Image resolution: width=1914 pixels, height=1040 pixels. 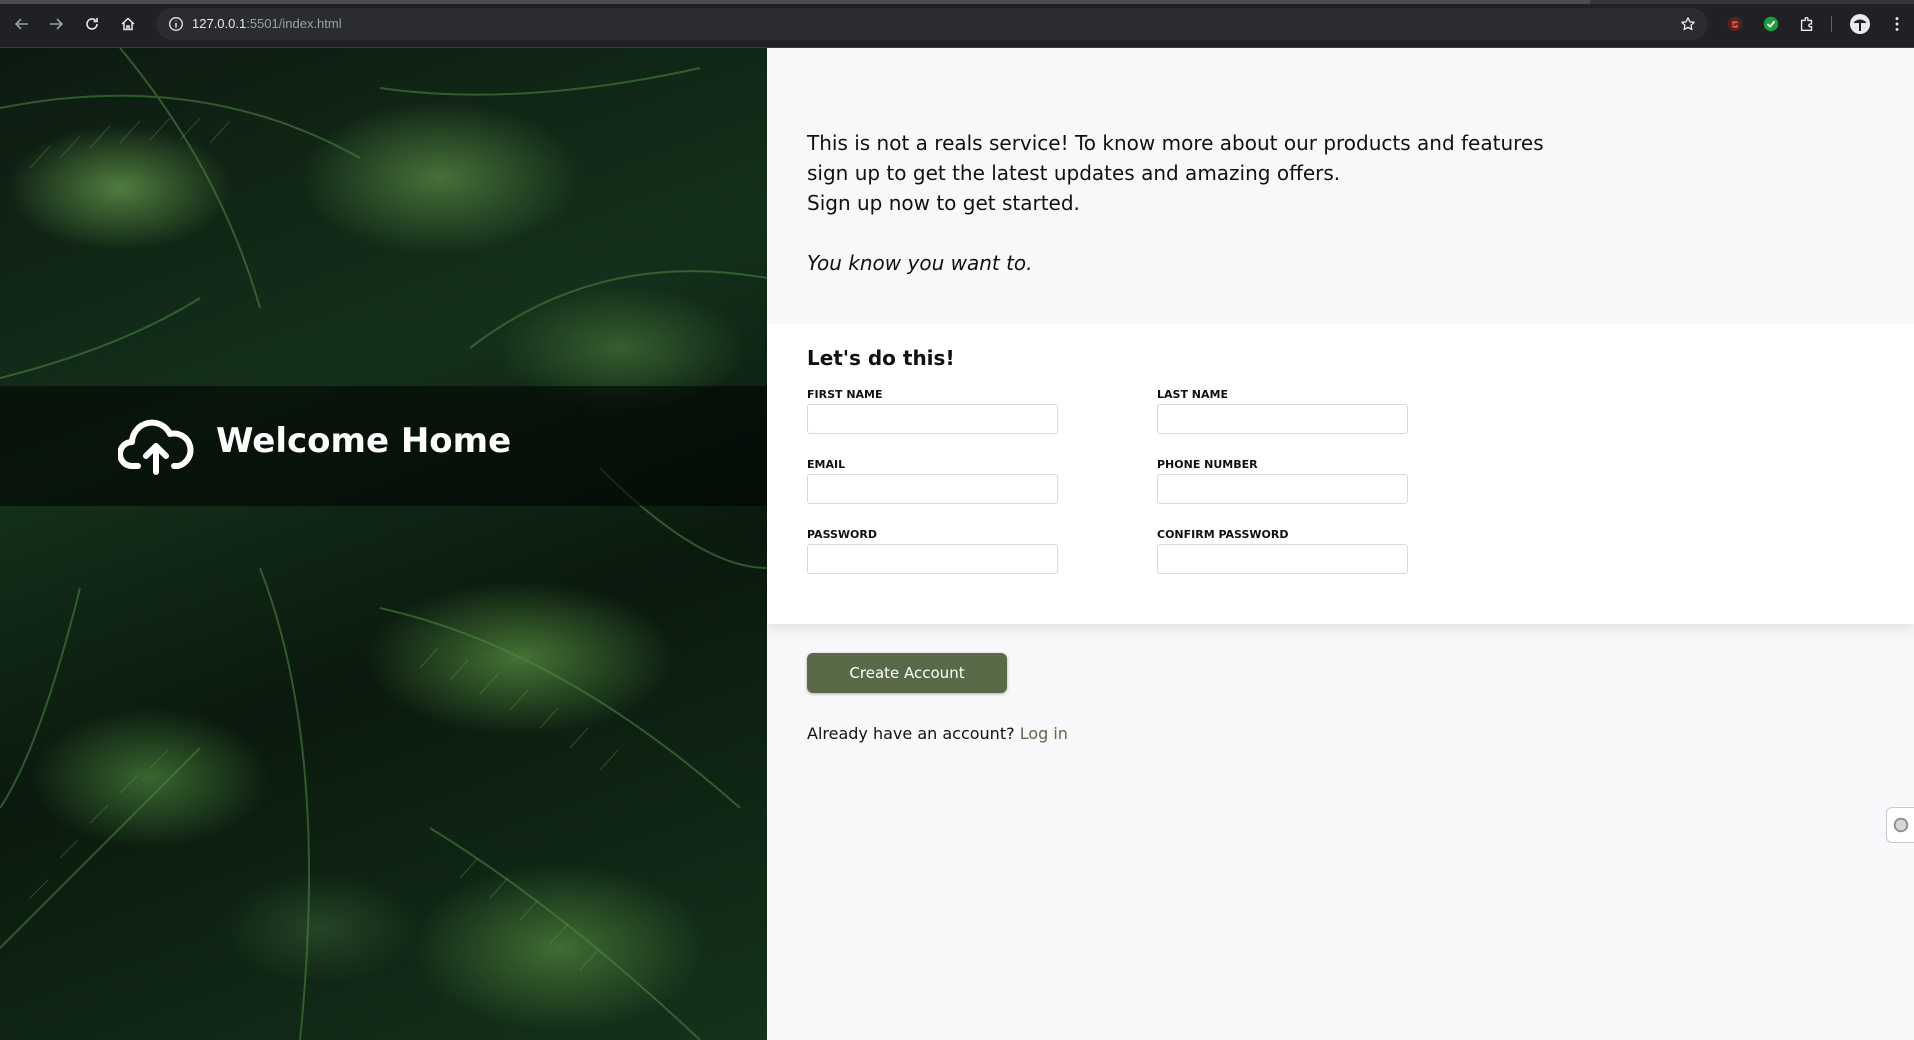 What do you see at coordinates (911, 733) in the screenshot?
I see `login-prompt-text: Already have an account?` at bounding box center [911, 733].